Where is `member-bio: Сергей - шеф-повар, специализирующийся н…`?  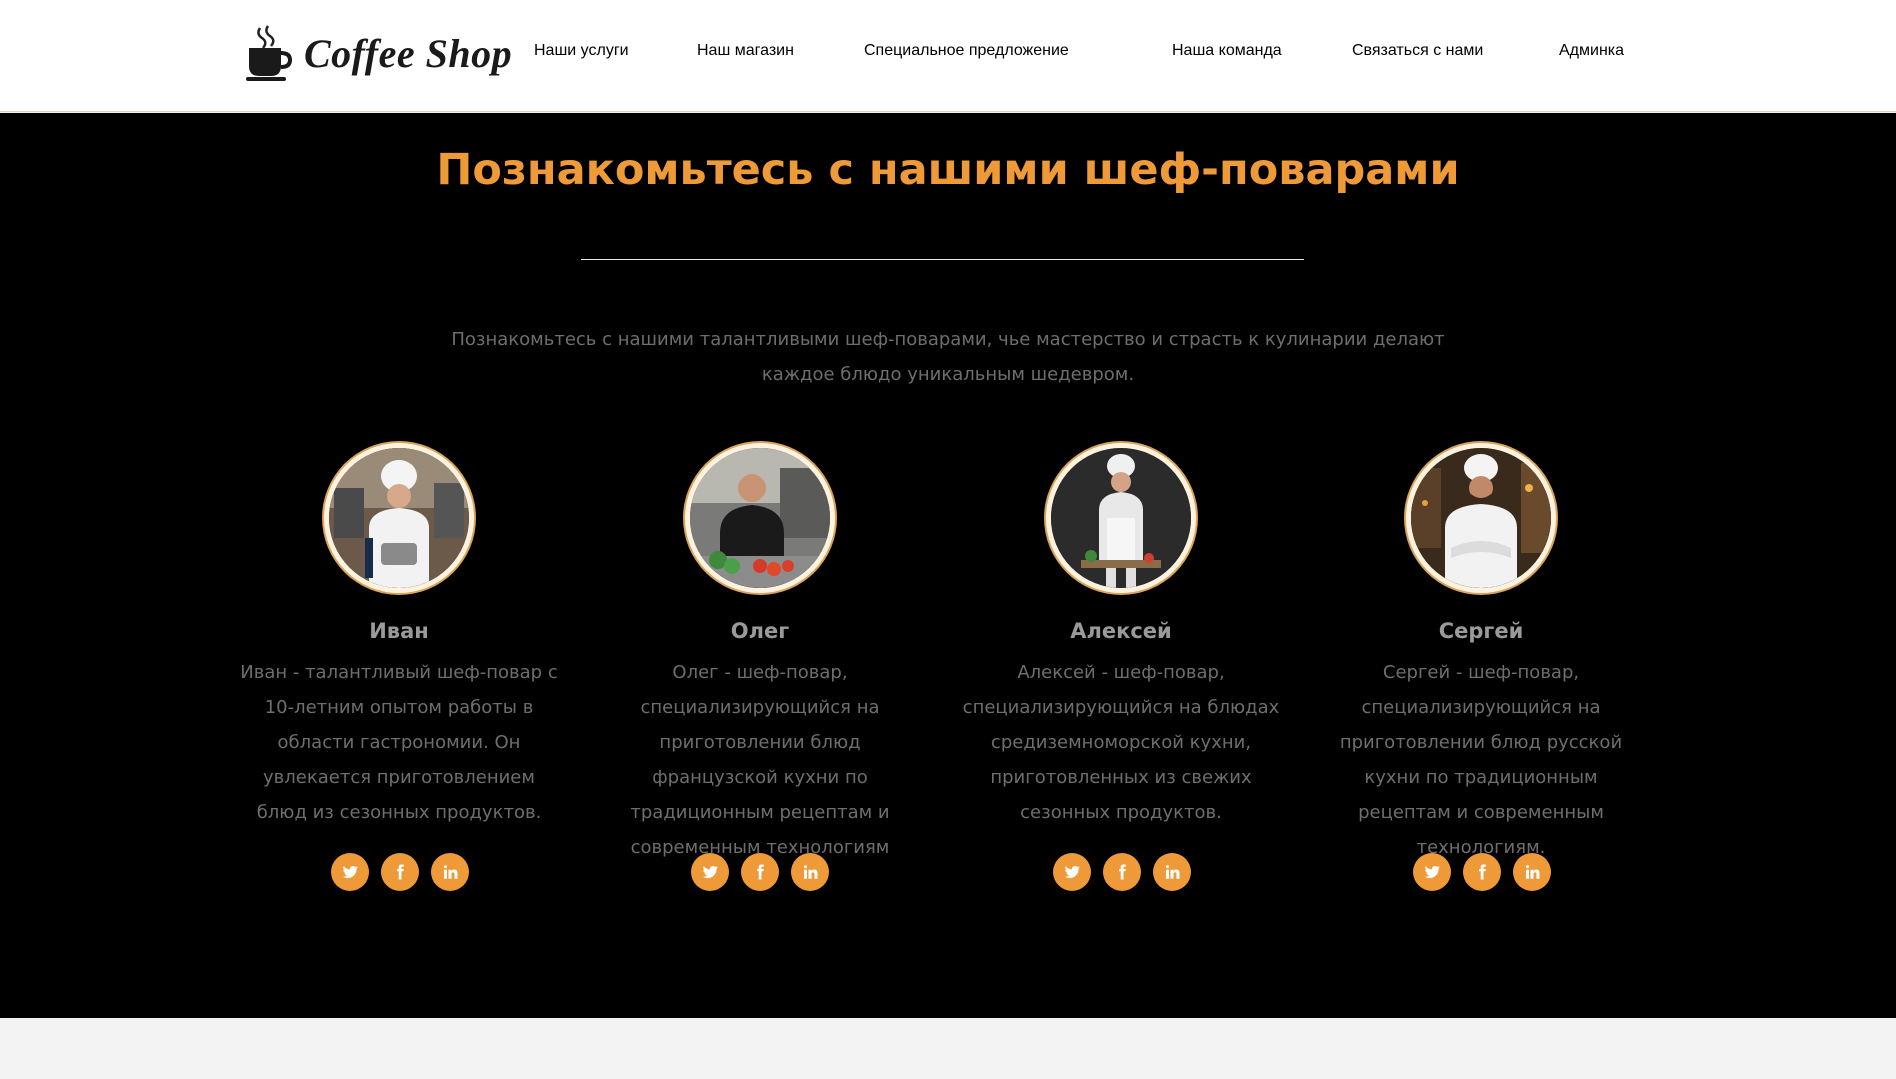 member-bio: Сергей - шеф-повар, специализирующийся н… is located at coordinates (1481, 760).